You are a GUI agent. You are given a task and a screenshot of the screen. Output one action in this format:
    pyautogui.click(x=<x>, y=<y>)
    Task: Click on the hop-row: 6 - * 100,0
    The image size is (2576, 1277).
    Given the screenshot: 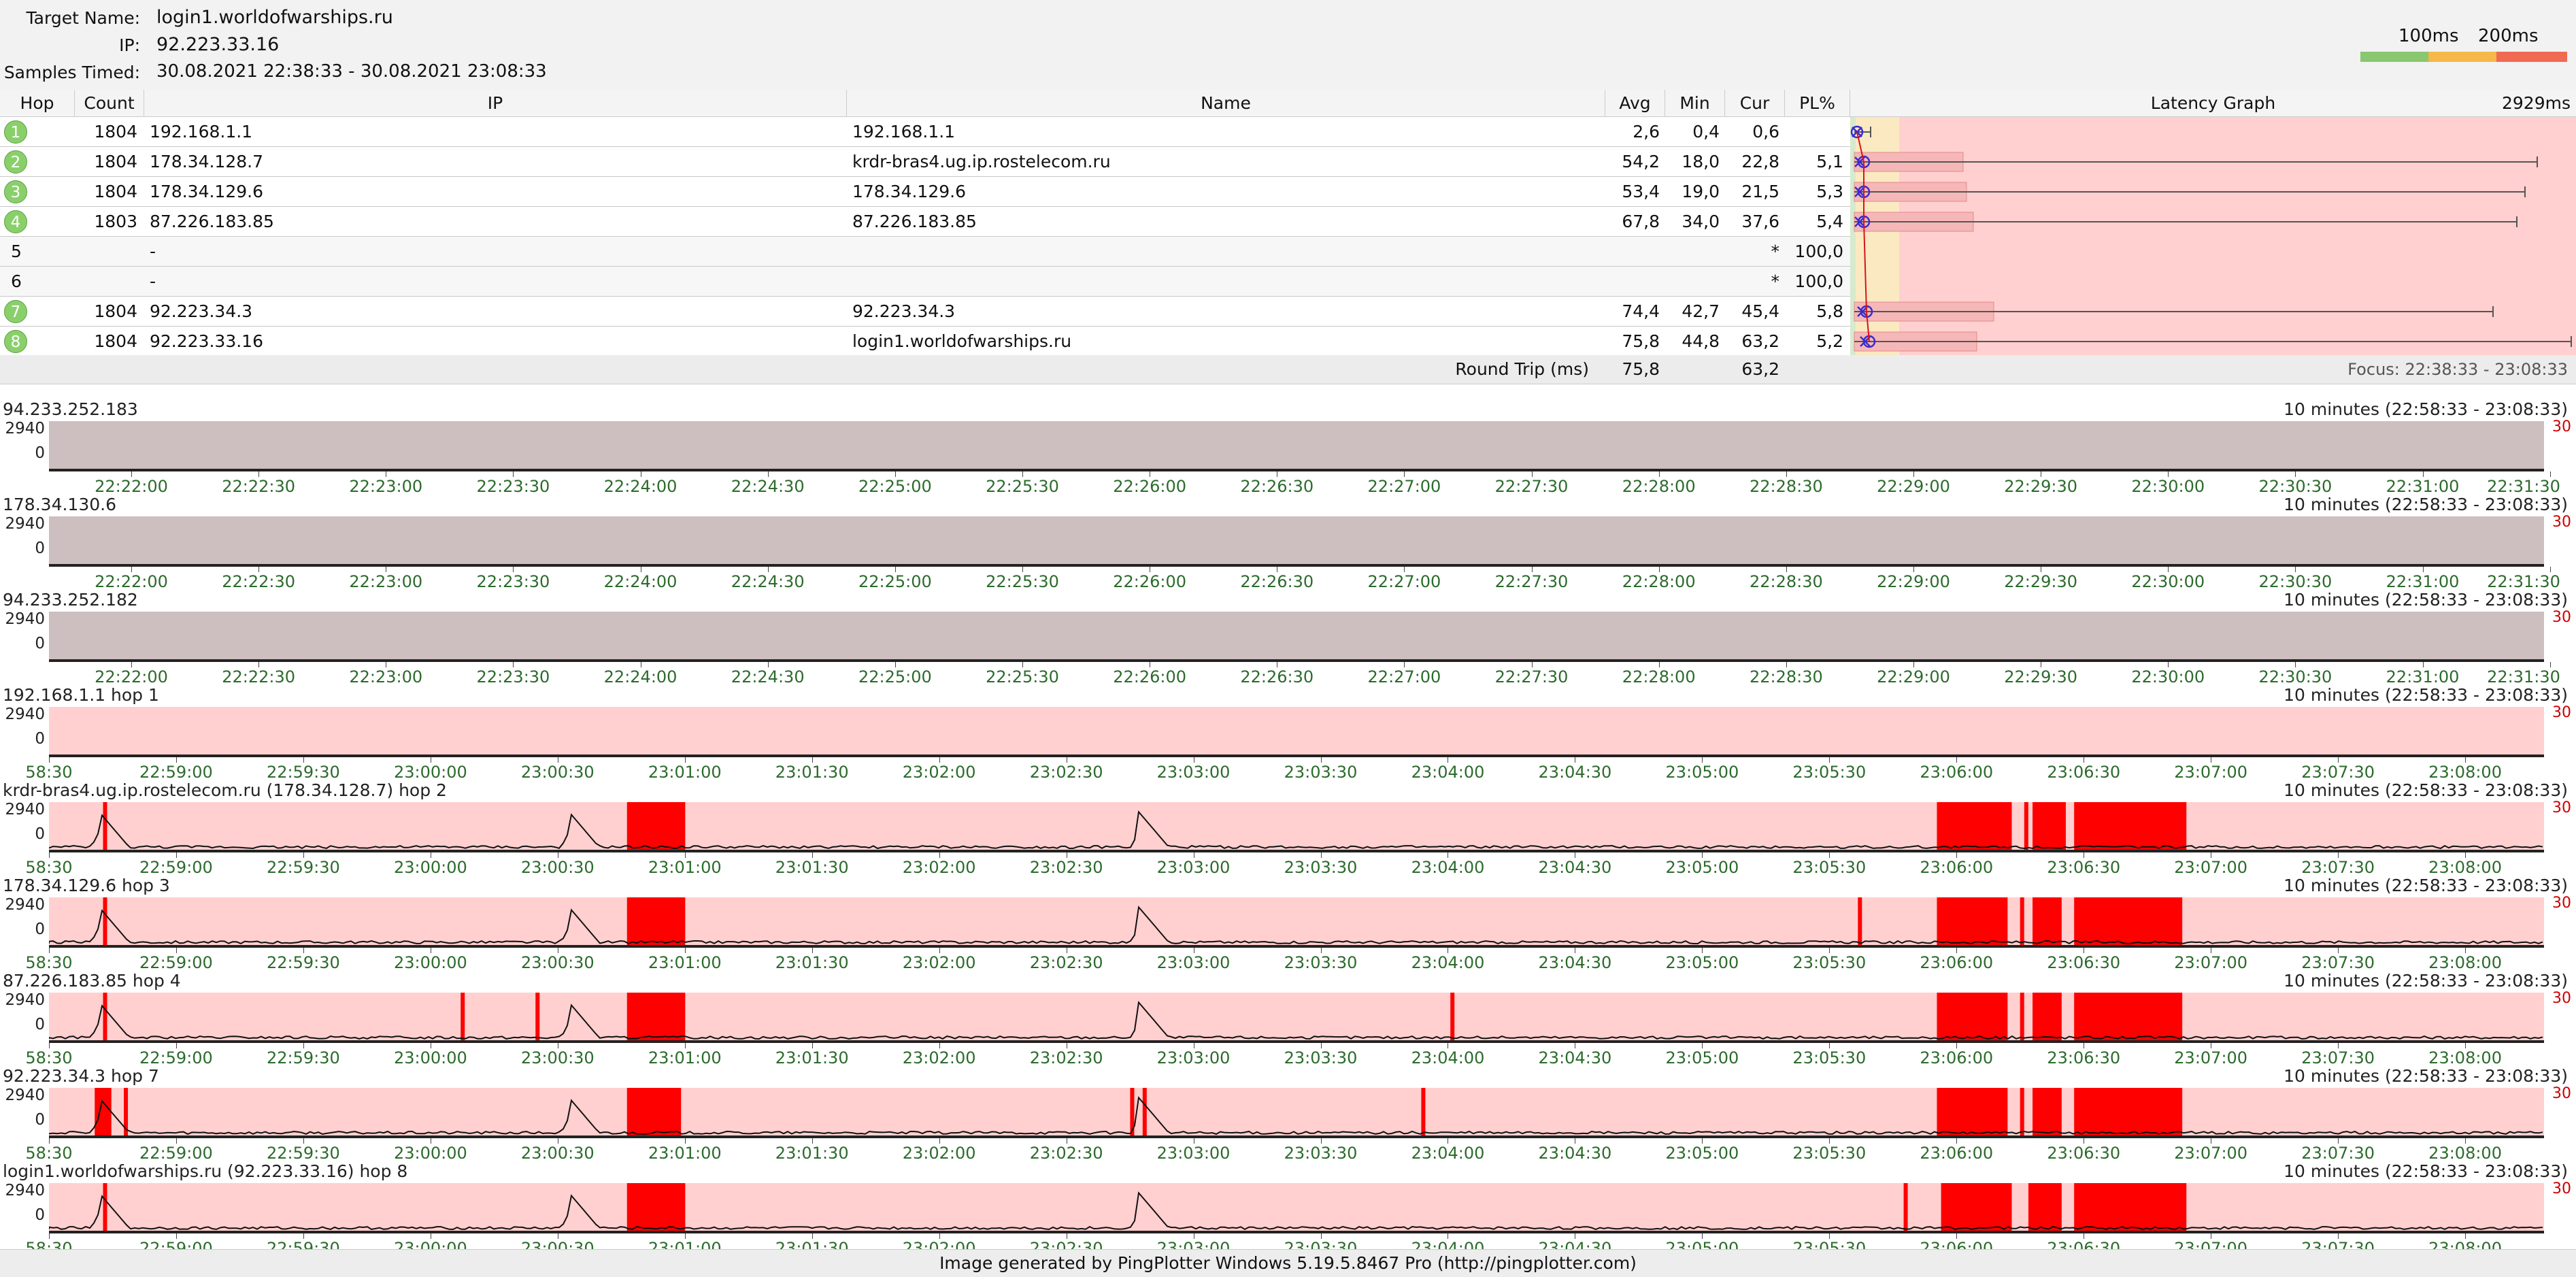 What is the action you would take?
    pyautogui.click(x=925, y=282)
    